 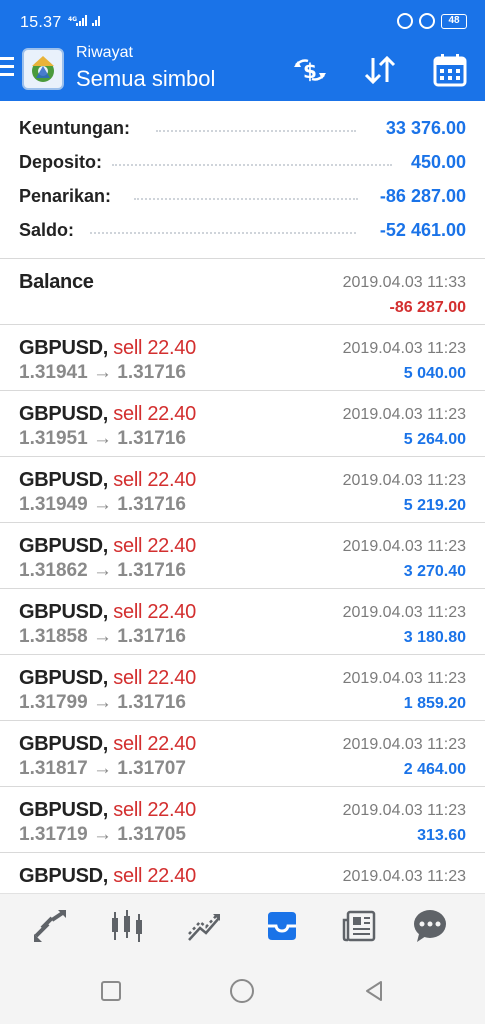 I want to click on summary-value: -86 287.00, so click(x=422, y=196).